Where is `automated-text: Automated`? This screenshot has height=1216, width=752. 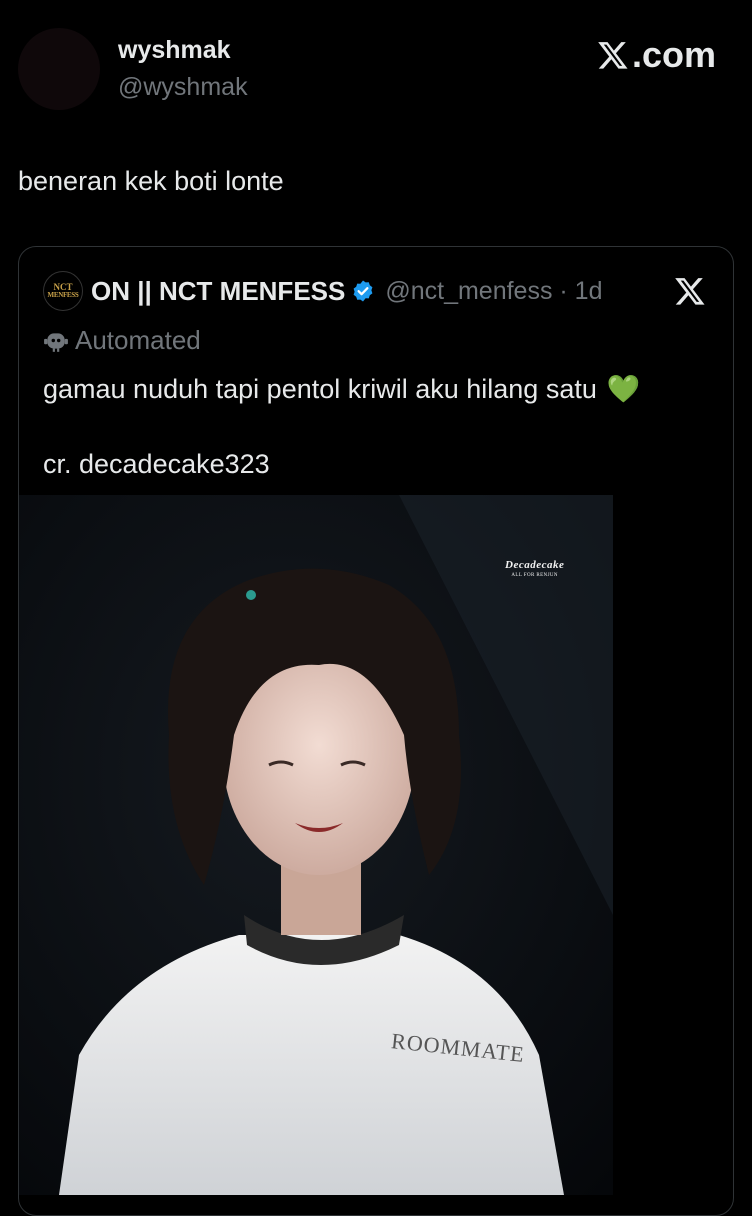
automated-text: Automated is located at coordinates (138, 340).